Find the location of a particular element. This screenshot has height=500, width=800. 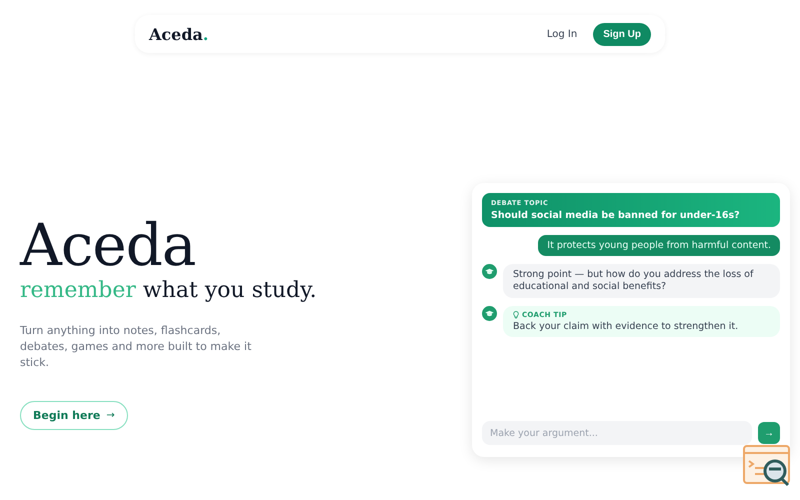

code-search-icon is located at coordinates (767, 466).